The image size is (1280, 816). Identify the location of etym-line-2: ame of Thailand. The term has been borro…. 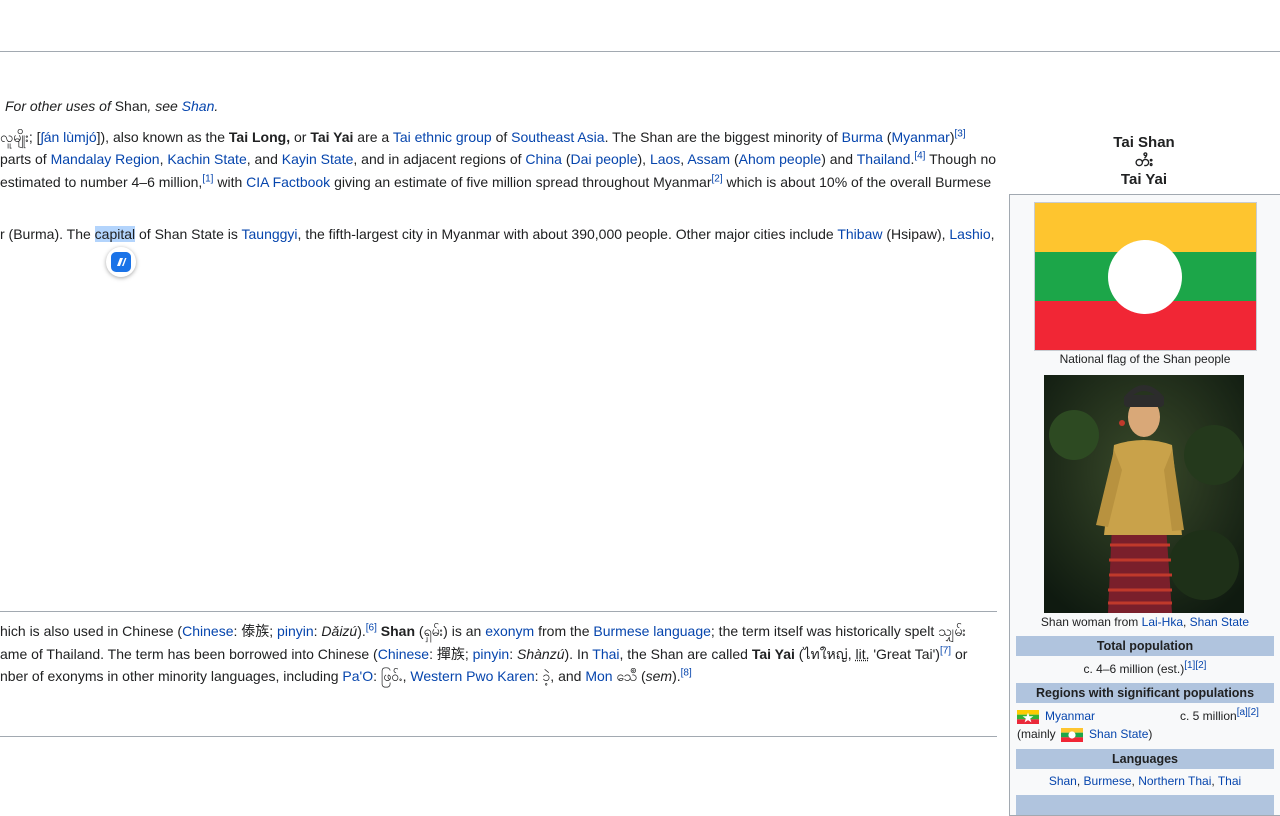
(484, 653).